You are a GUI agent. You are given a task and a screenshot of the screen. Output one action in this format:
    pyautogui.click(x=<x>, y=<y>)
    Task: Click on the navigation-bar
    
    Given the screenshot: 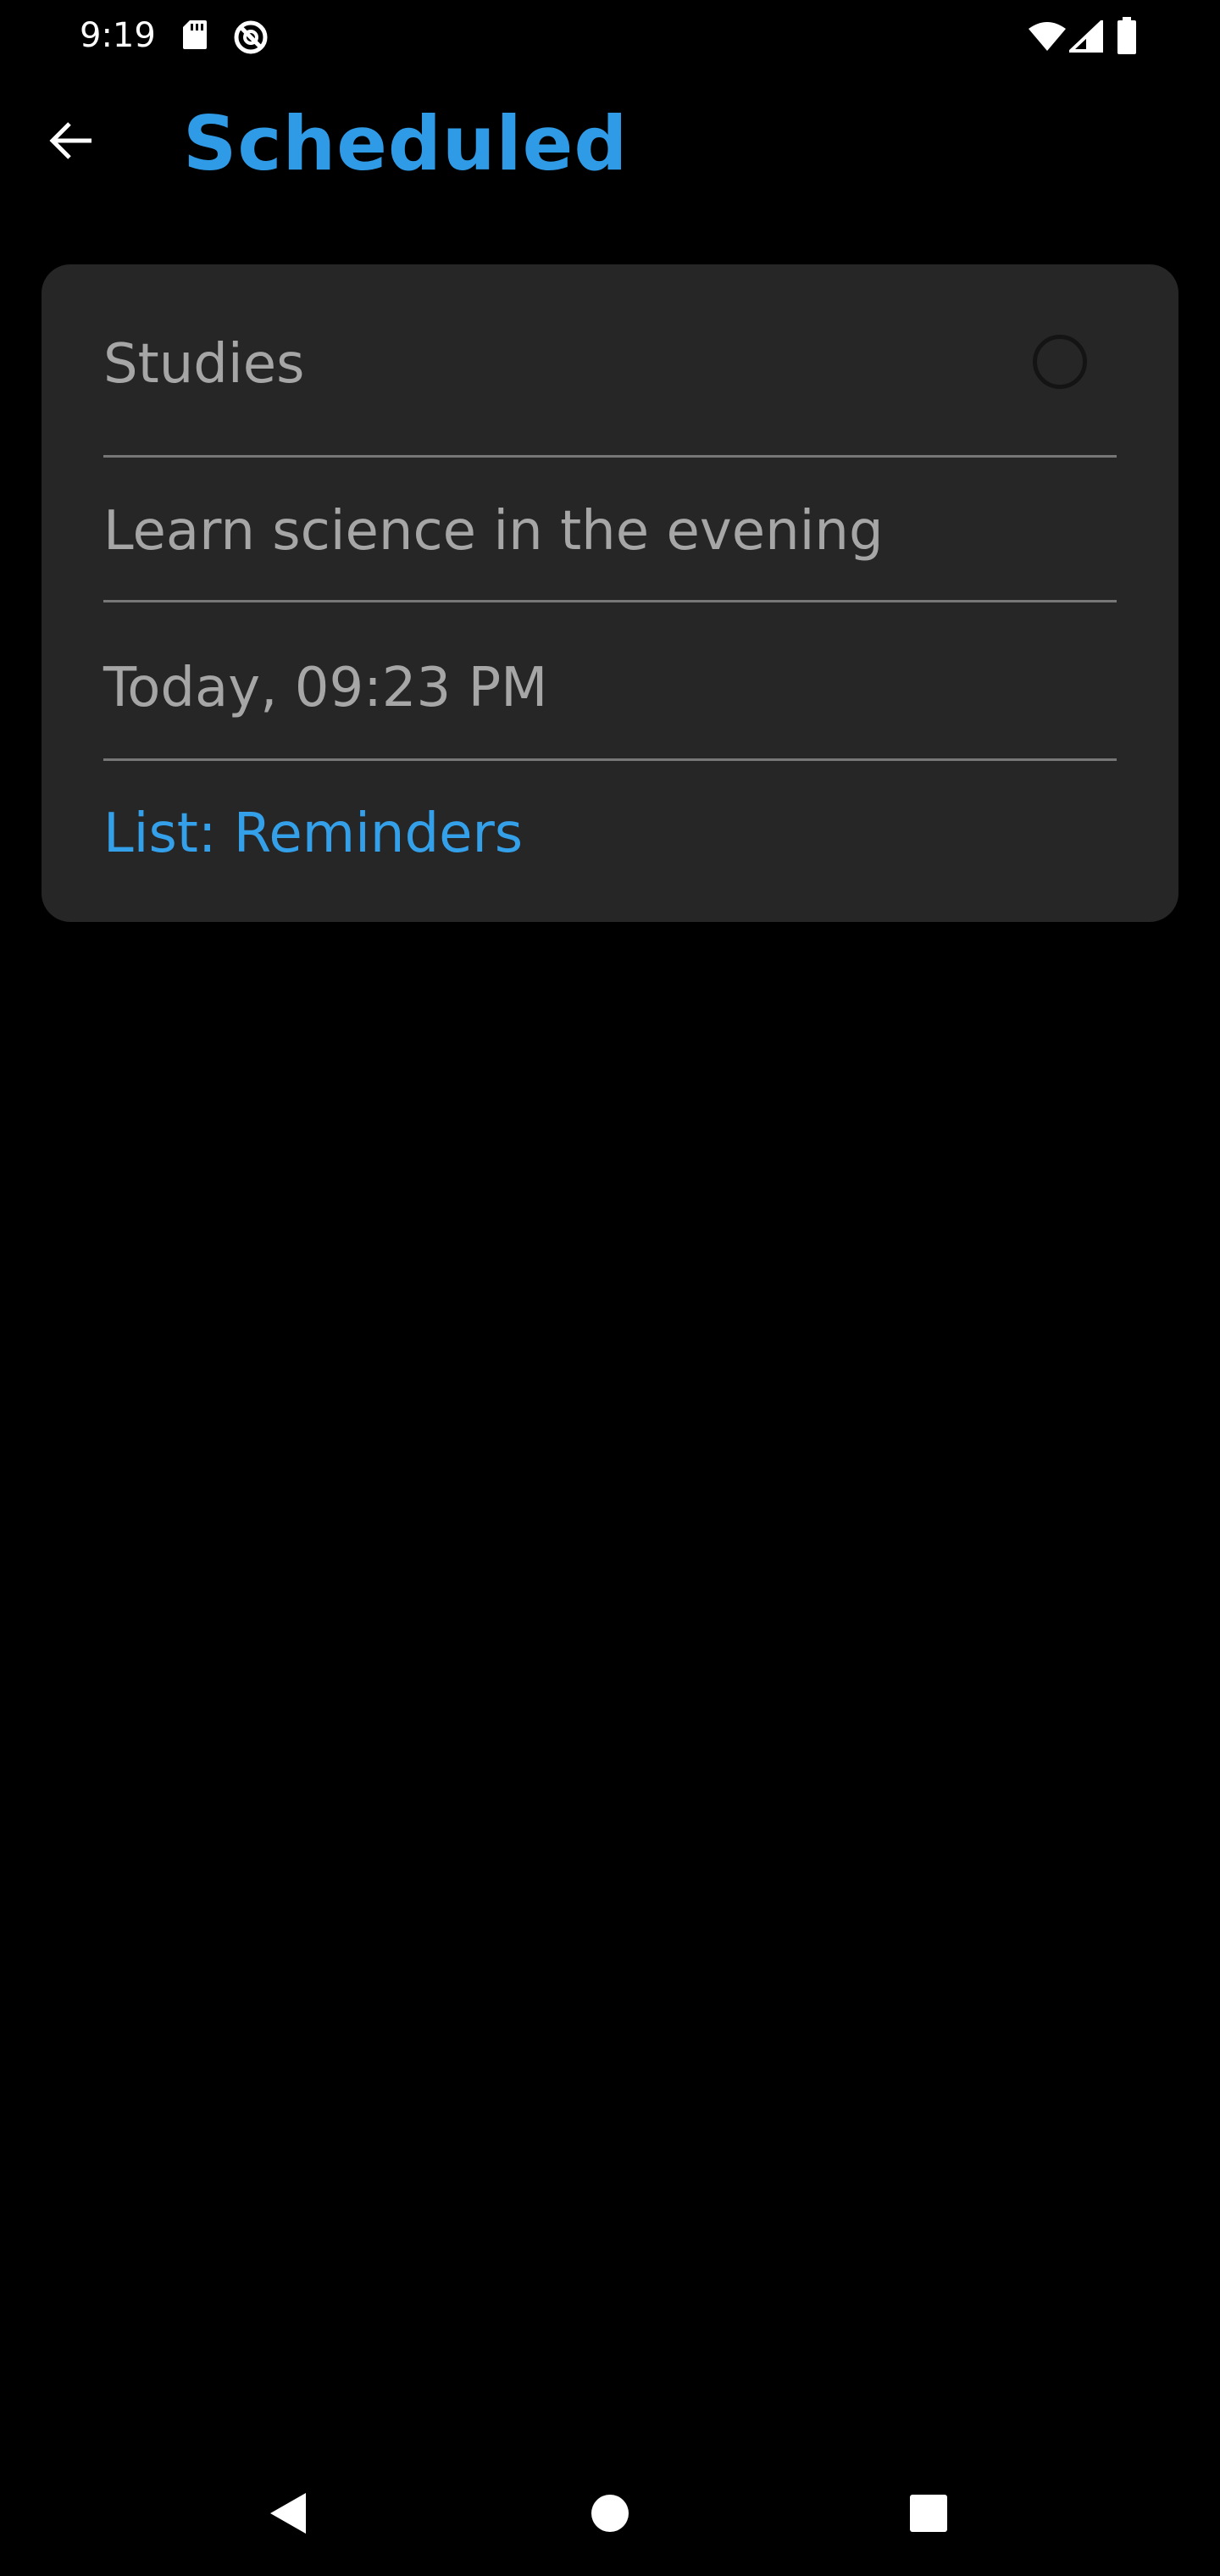 What is the action you would take?
    pyautogui.click(x=610, y=2516)
    